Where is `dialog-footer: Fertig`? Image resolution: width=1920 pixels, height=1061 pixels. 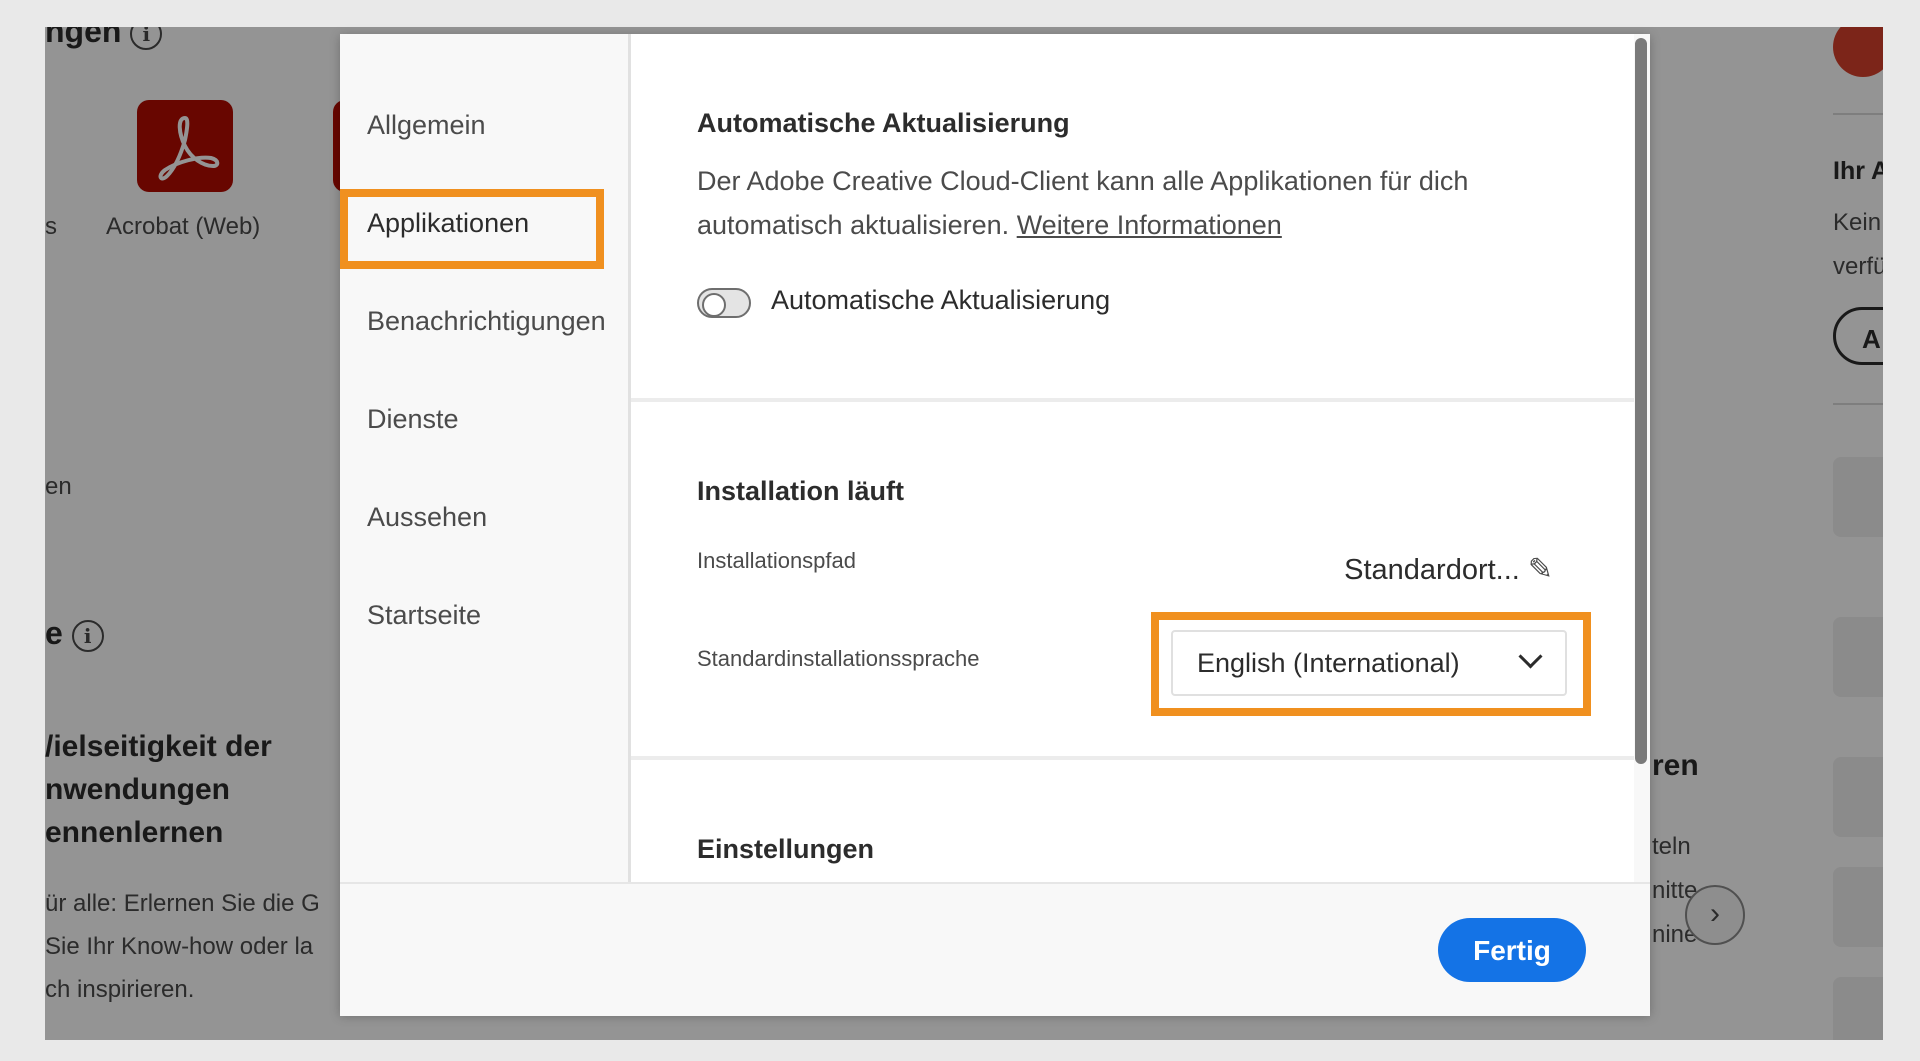
dialog-footer: Fertig is located at coordinates (995, 949).